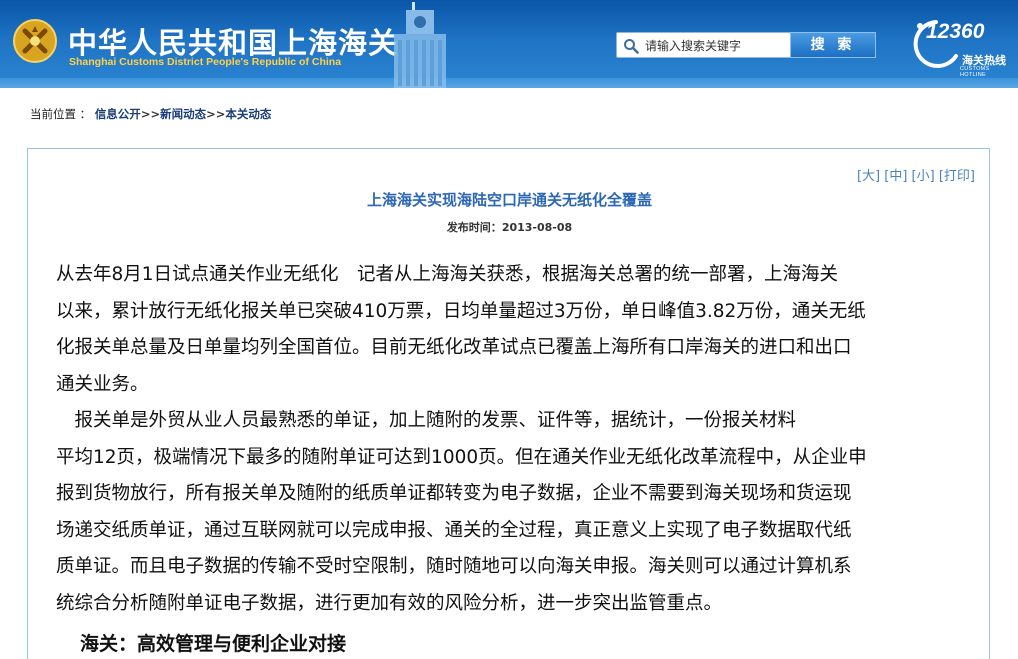 This screenshot has width=1018, height=659. What do you see at coordinates (213, 644) in the screenshot?
I see `section-heading: 海关：高效管理与便利企业对接` at bounding box center [213, 644].